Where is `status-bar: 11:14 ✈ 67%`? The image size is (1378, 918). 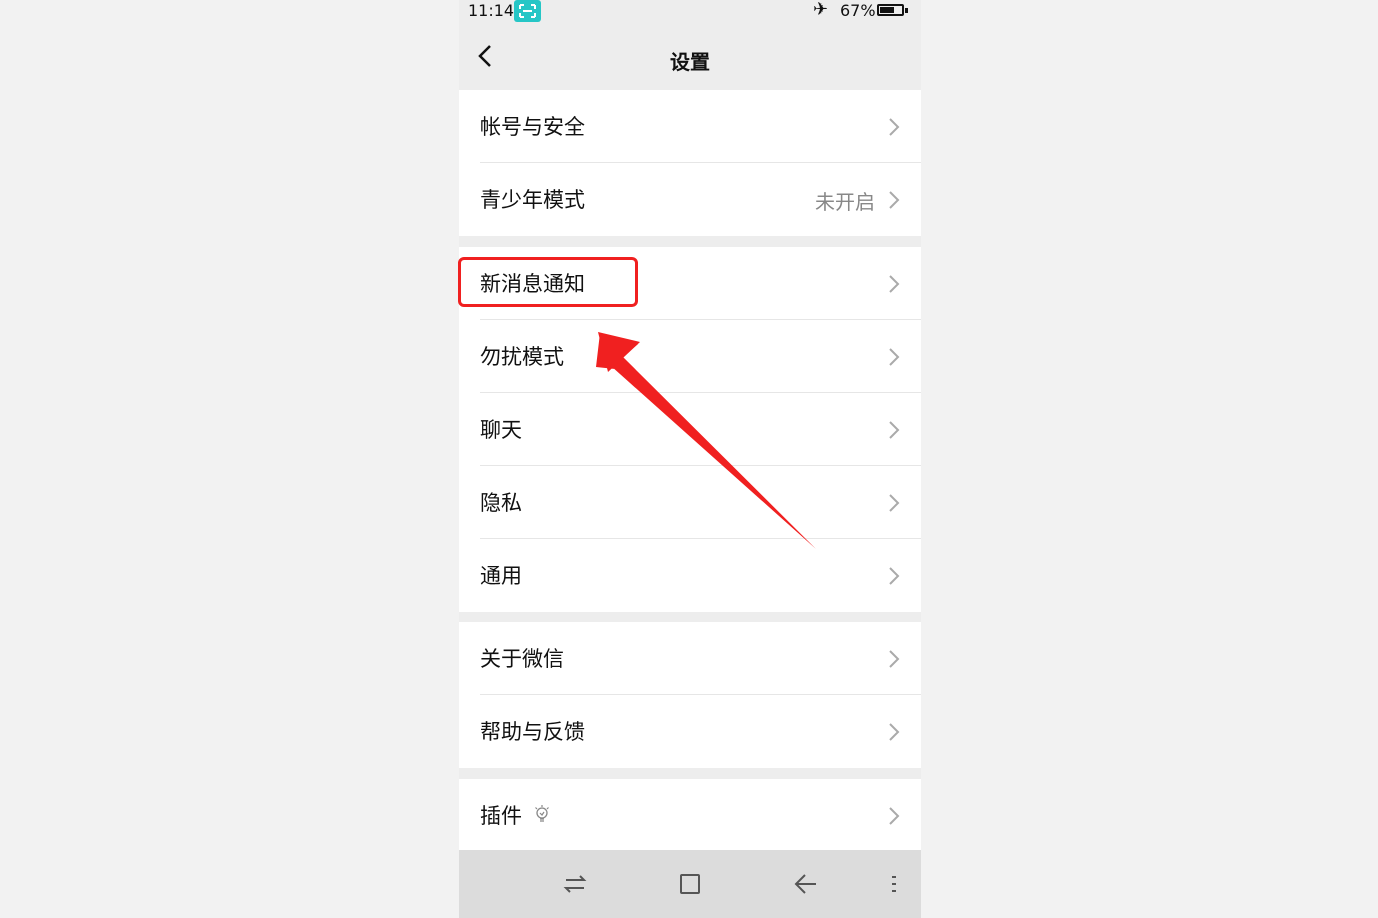
status-bar: 11:14 ✈ 67% is located at coordinates (690, 12).